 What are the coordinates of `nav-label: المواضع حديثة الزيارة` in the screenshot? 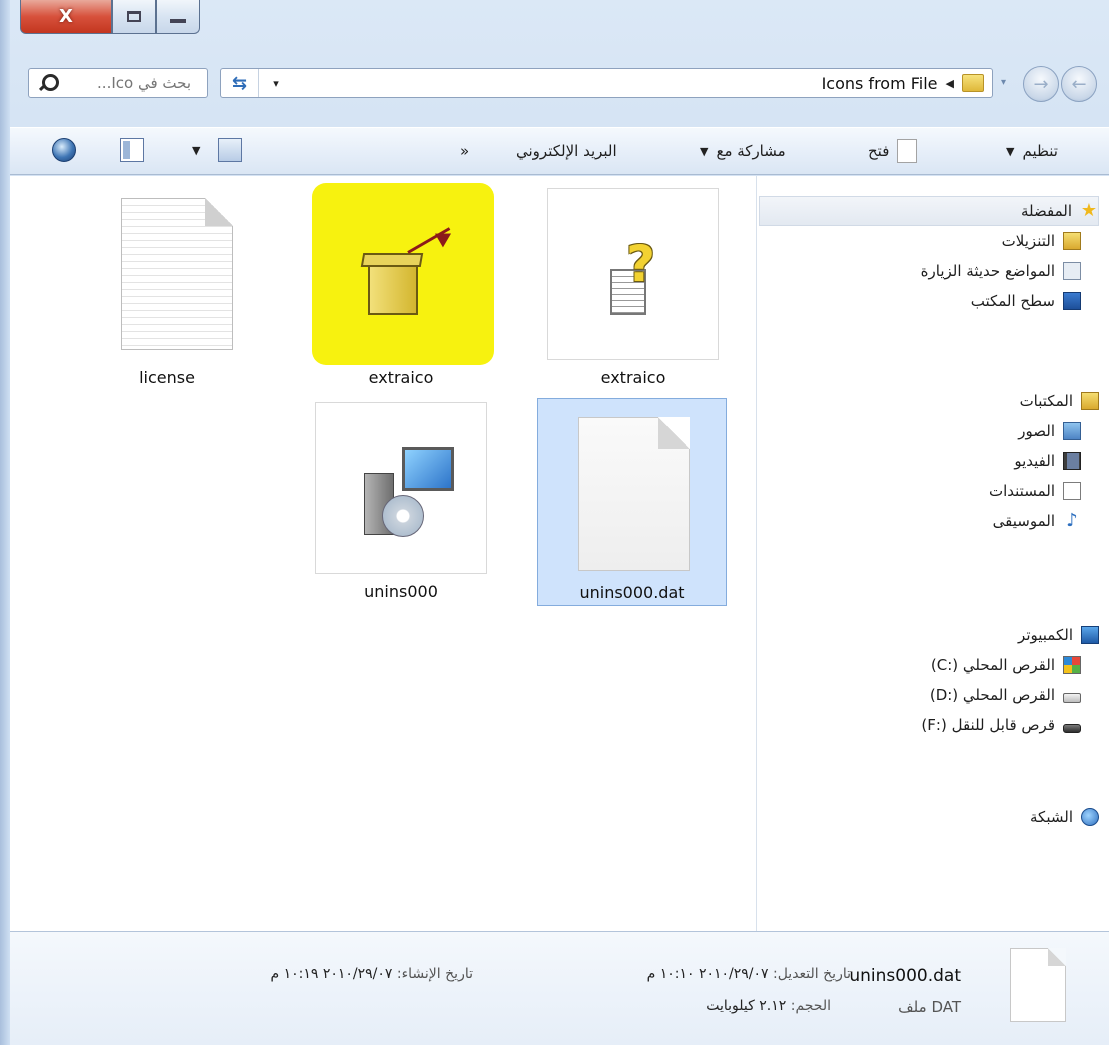 It's located at (987, 271).